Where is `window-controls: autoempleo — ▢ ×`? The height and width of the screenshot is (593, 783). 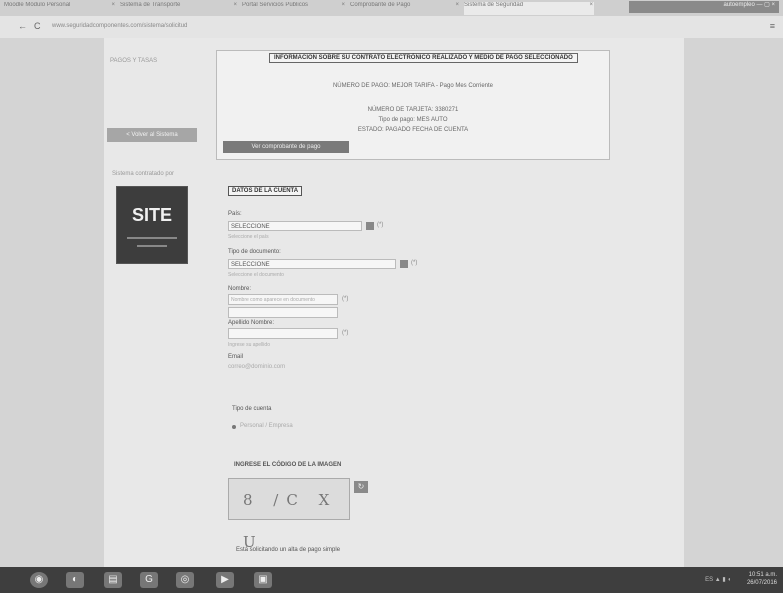 window-controls: autoempleo — ▢ × is located at coordinates (704, 7).